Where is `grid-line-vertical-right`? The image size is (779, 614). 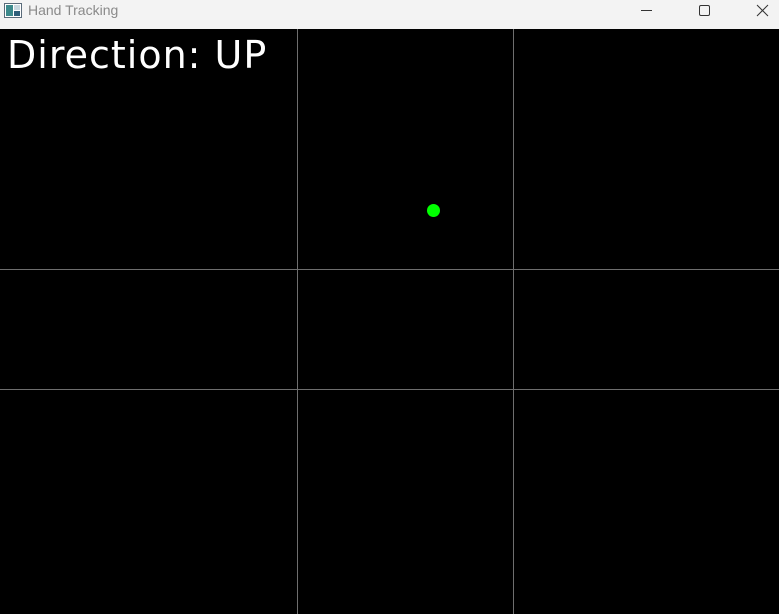 grid-line-vertical-right is located at coordinates (513, 321).